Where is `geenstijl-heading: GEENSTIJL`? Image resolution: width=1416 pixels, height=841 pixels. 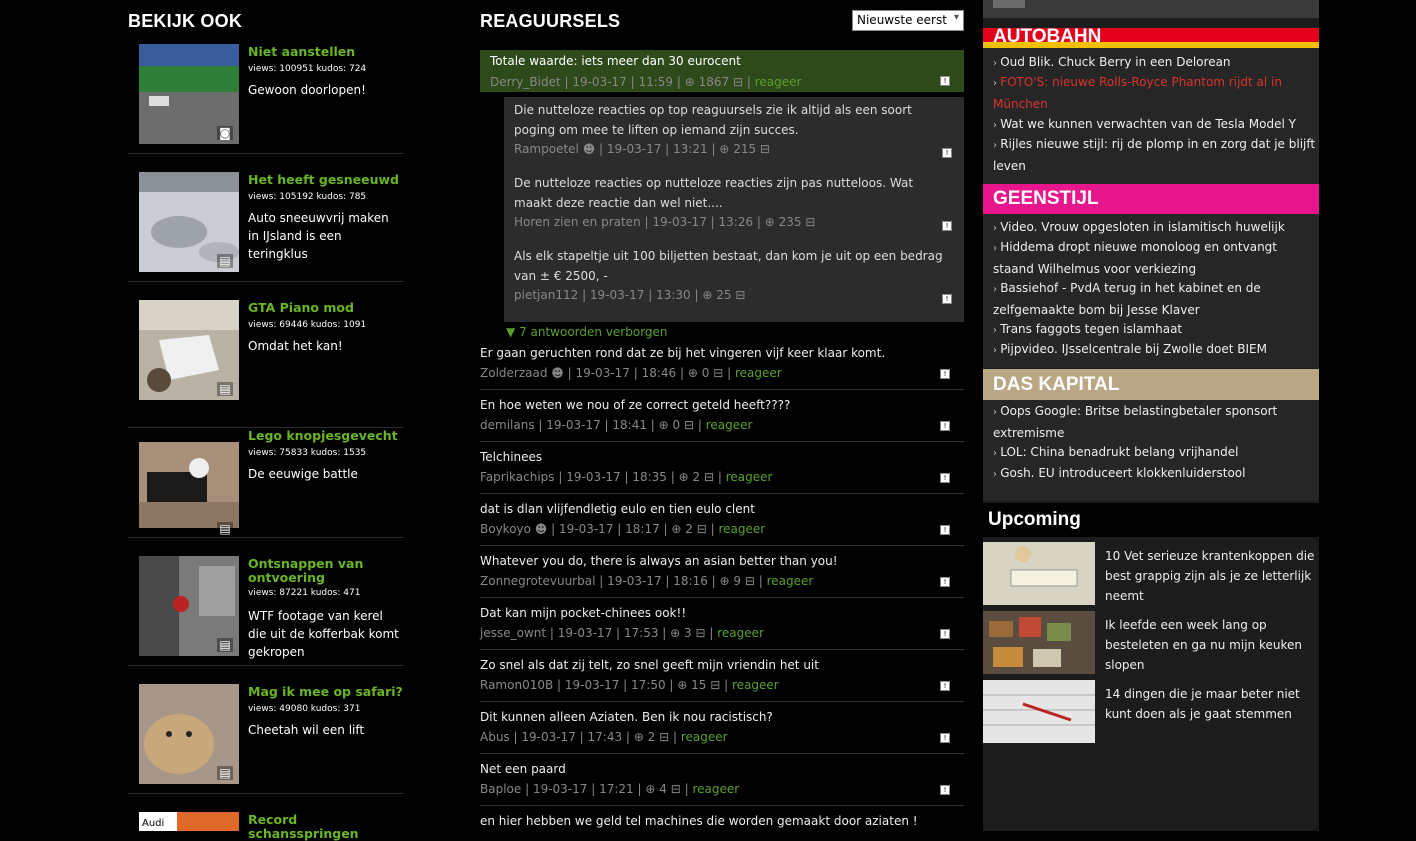 geenstijl-heading: GEENSTIJL is located at coordinates (1151, 199).